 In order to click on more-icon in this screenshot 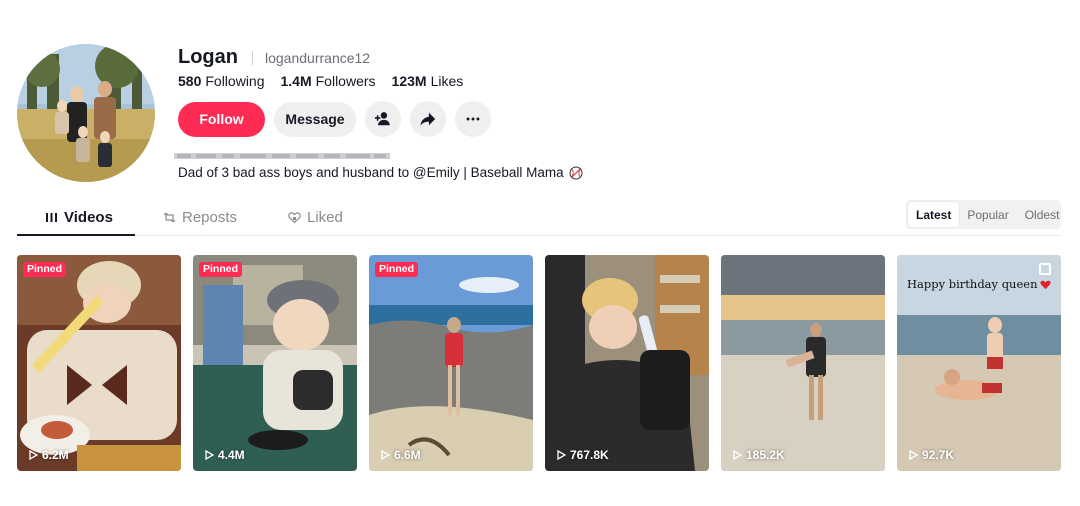, I will do `click(473, 119)`.